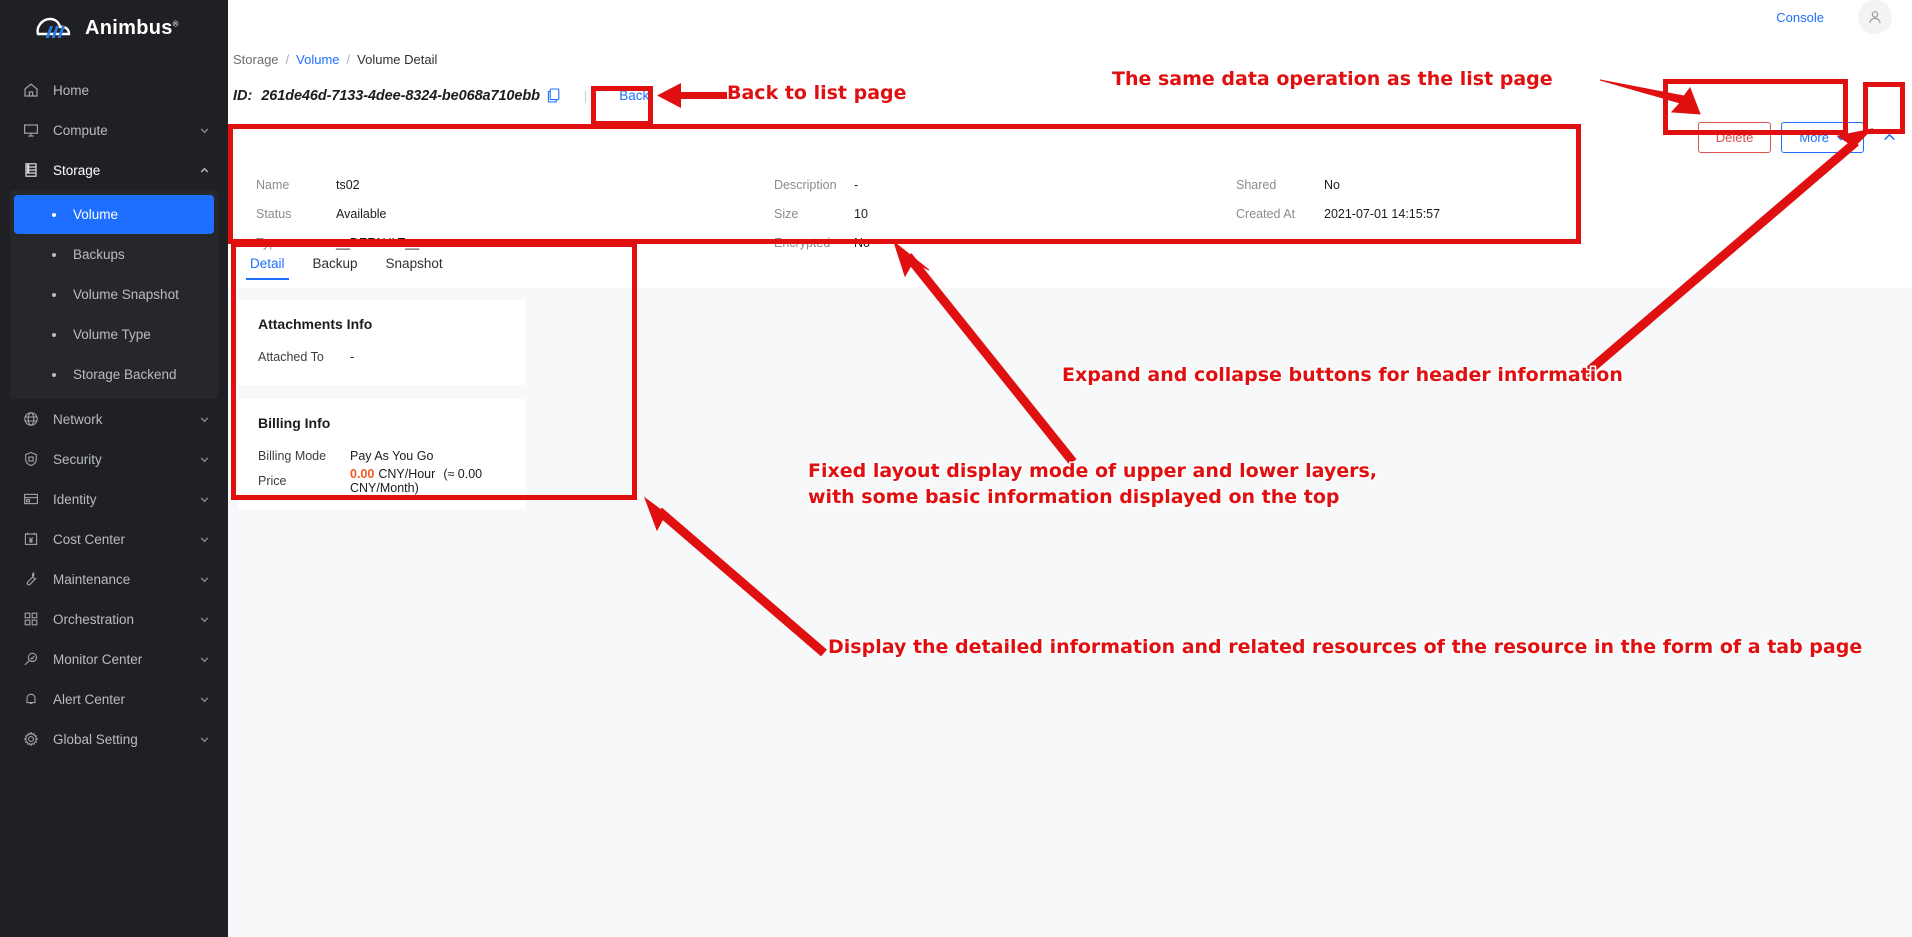 Image resolution: width=1912 pixels, height=937 pixels. What do you see at coordinates (114, 499) in the screenshot?
I see `sidebar-item-identity: Identity` at bounding box center [114, 499].